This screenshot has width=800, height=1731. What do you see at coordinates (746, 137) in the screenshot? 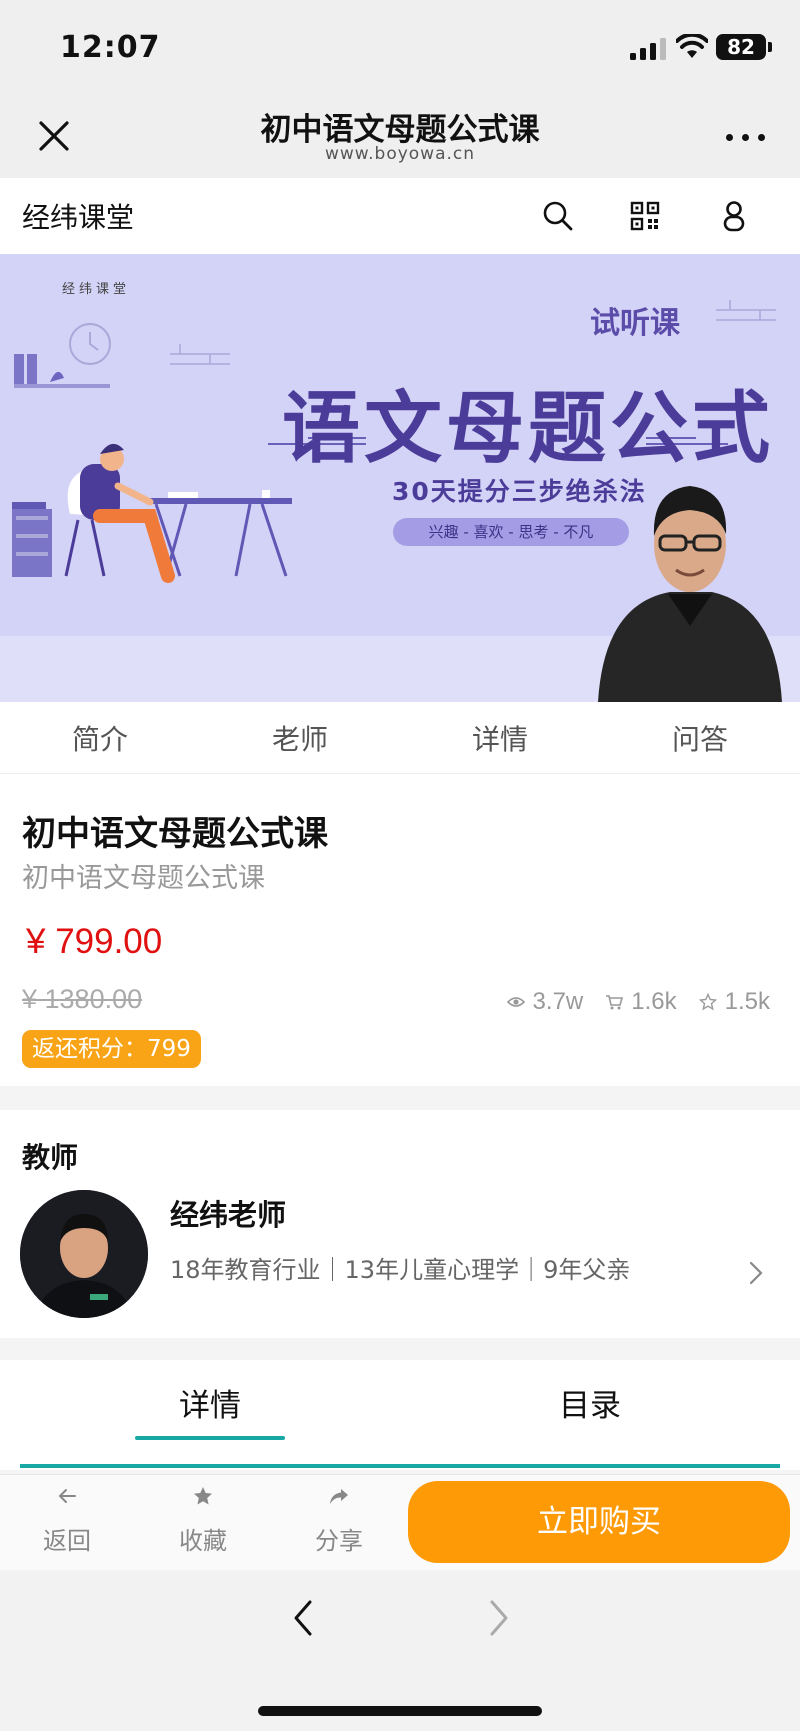
I see `more-icon` at bounding box center [746, 137].